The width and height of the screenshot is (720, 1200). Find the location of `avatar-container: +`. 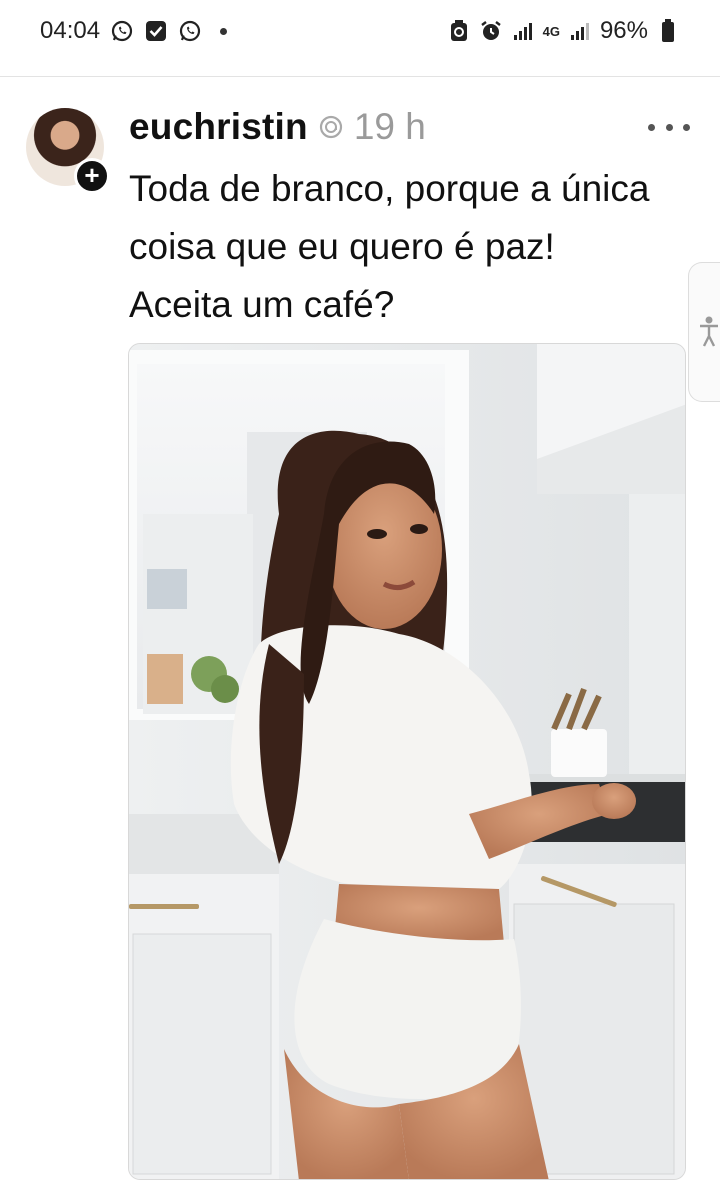

avatar-container: + is located at coordinates (68, 151).